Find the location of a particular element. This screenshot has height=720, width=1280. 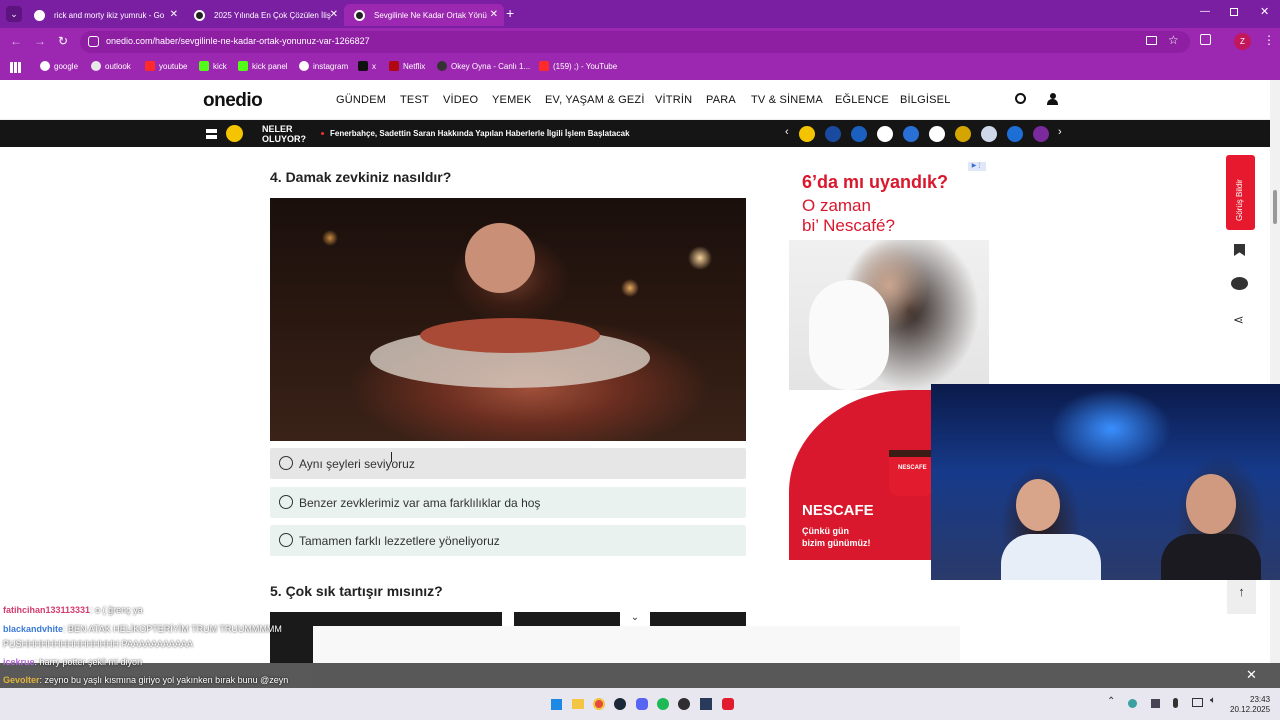

grid-menu-icon is located at coordinates (211, 133).